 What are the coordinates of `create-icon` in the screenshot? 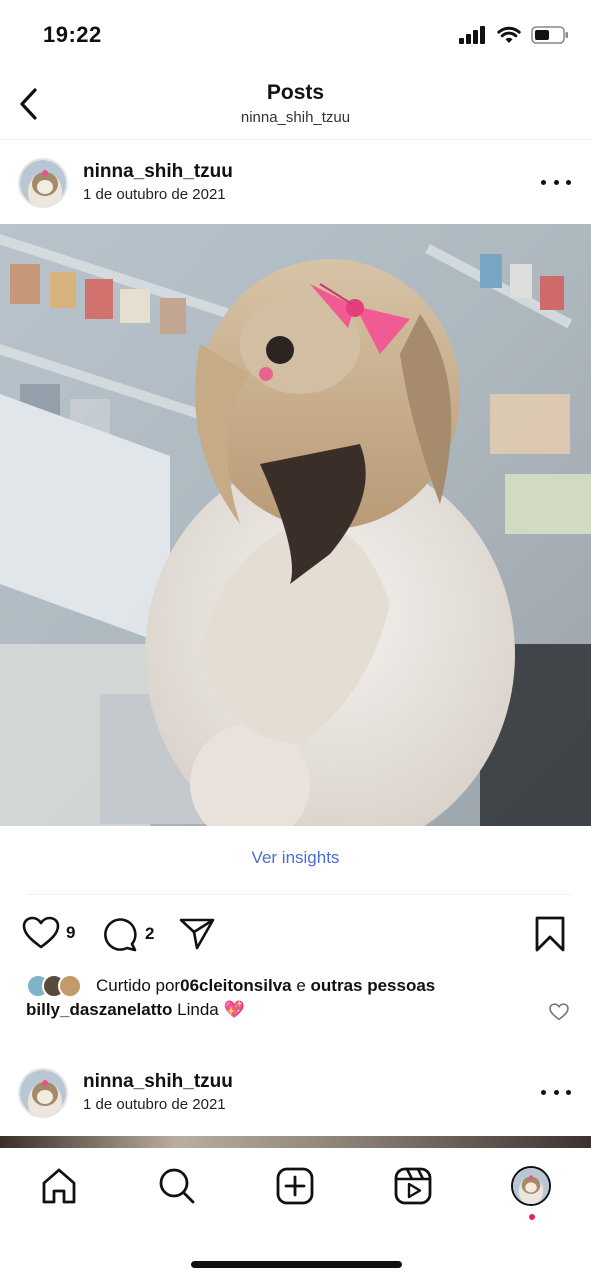 It's located at (295, 1186).